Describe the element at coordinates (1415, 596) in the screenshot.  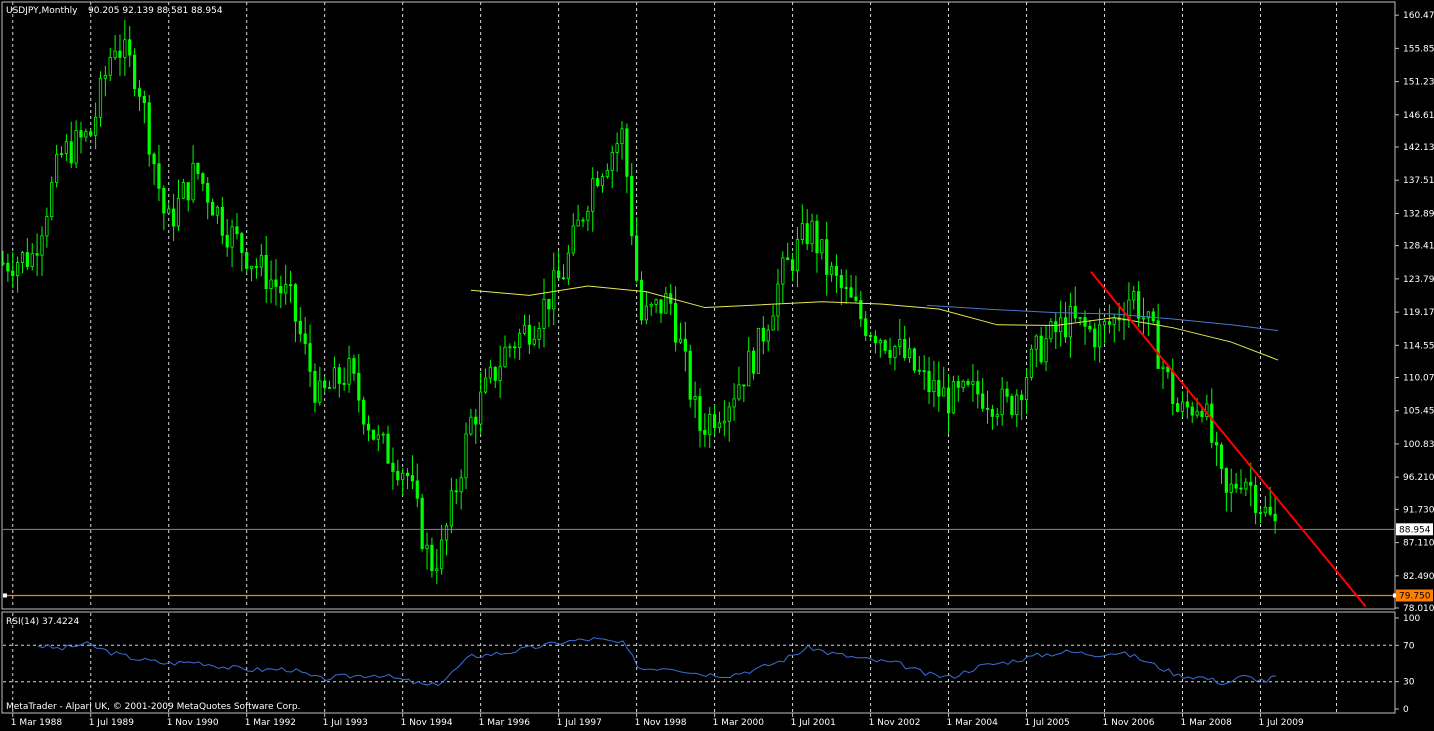
I see `horizontal-line-label: 79.750` at that location.